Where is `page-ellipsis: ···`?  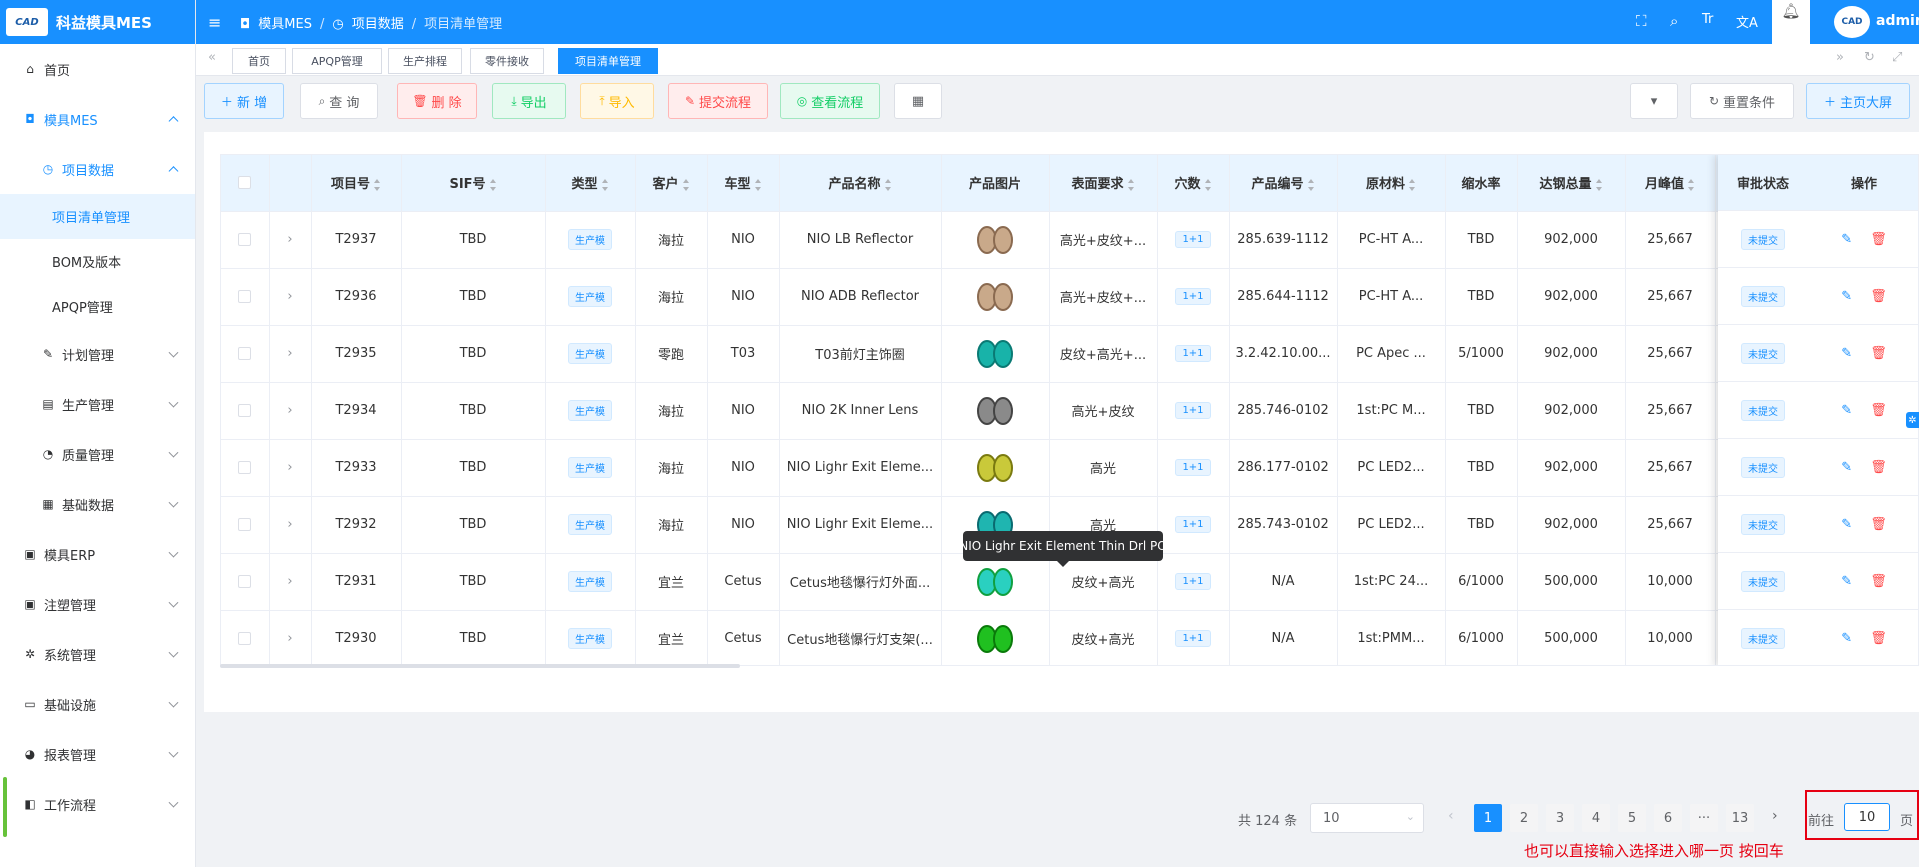 page-ellipsis: ··· is located at coordinates (1704, 818).